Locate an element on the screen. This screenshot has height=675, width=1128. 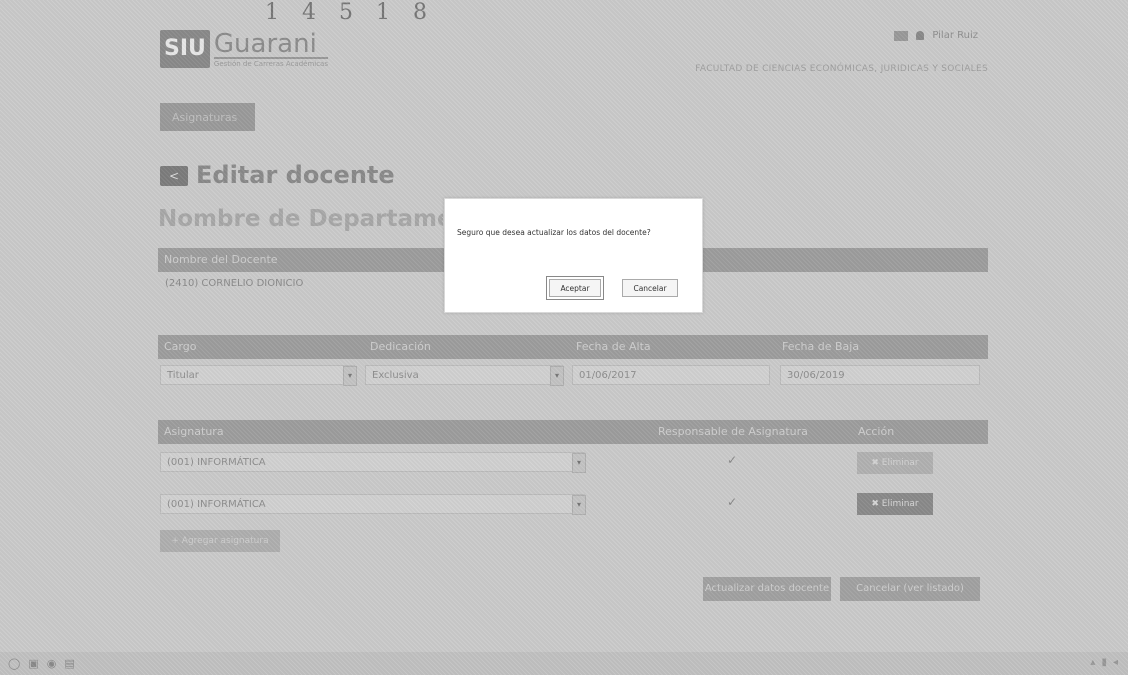
accept-button: Aceptar is located at coordinates (575, 288).